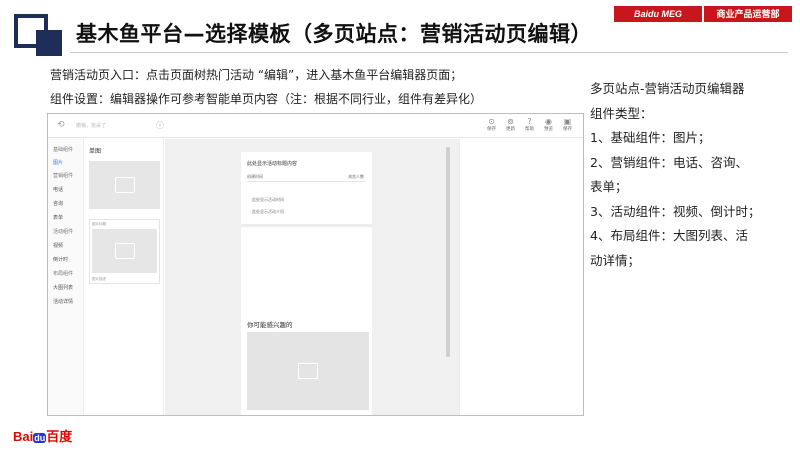 This screenshot has width=800, height=450. What do you see at coordinates (356, 176) in the screenshot?
I see `views-label: 浏览人数` at bounding box center [356, 176].